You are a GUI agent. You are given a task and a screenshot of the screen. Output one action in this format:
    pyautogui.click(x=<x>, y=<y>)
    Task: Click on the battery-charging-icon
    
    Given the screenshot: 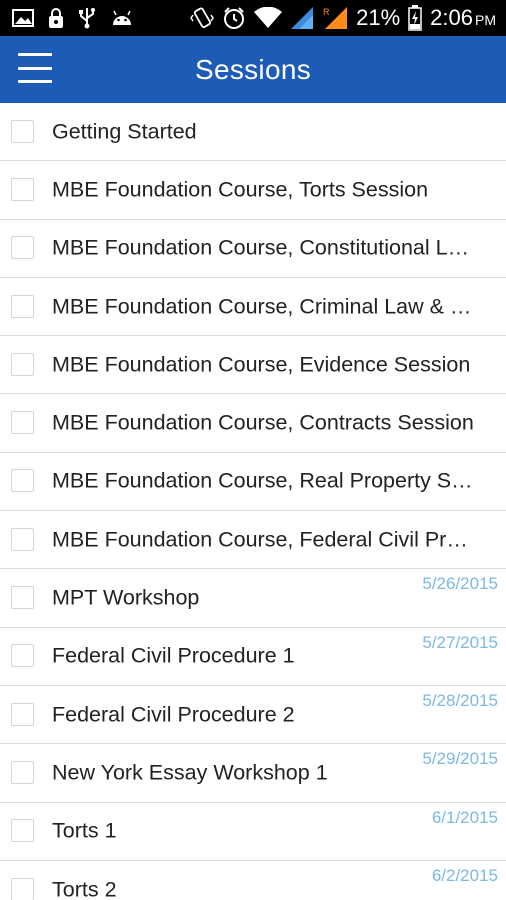 What is the action you would take?
    pyautogui.click(x=415, y=18)
    